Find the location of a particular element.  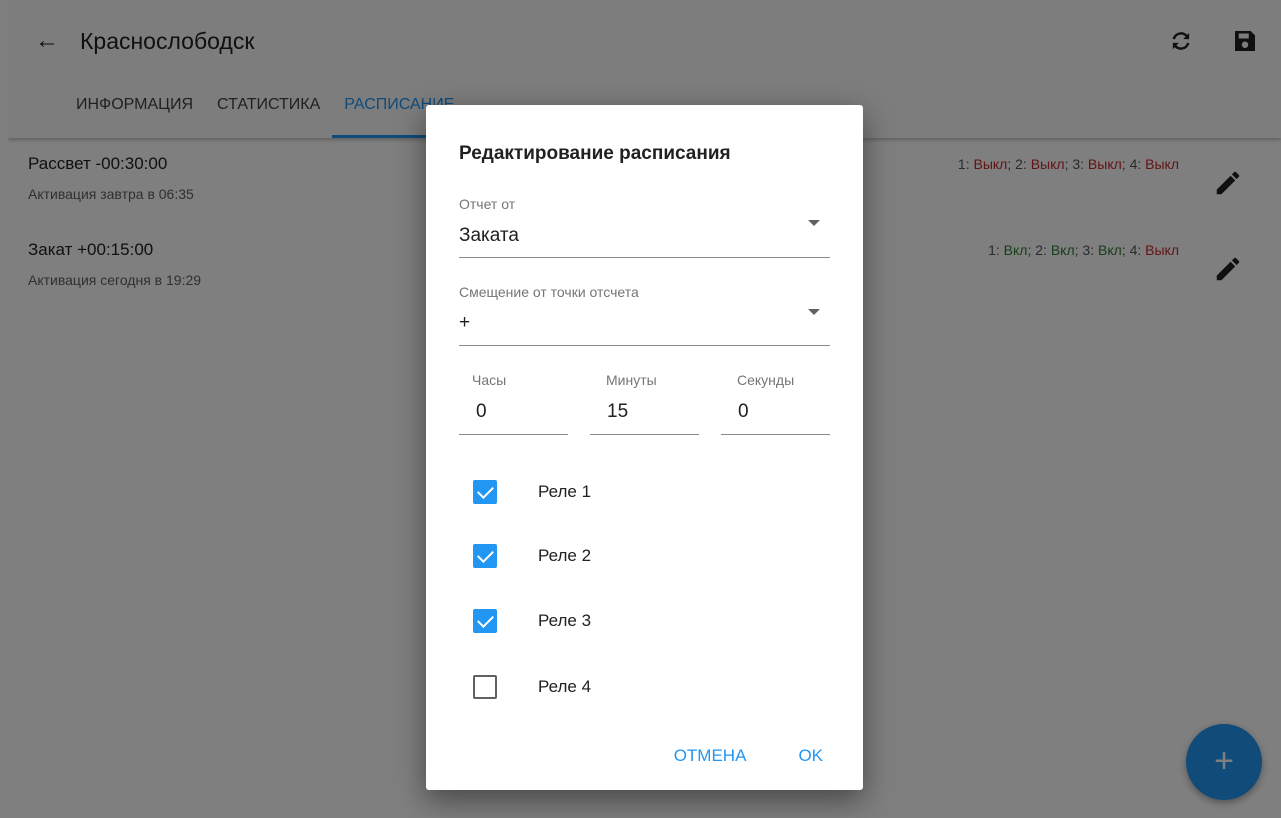

reference-select: Отчет от Заката is located at coordinates (644, 226).